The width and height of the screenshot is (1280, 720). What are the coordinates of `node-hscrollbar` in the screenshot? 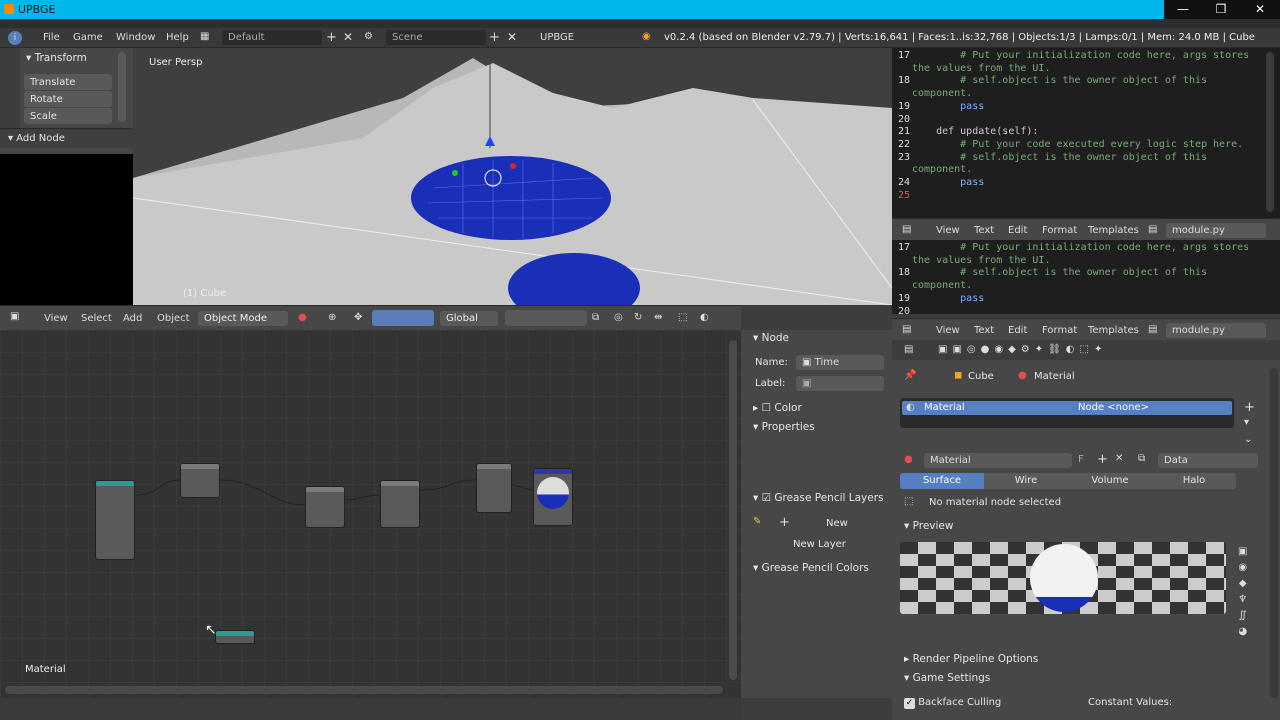 It's located at (364, 690).